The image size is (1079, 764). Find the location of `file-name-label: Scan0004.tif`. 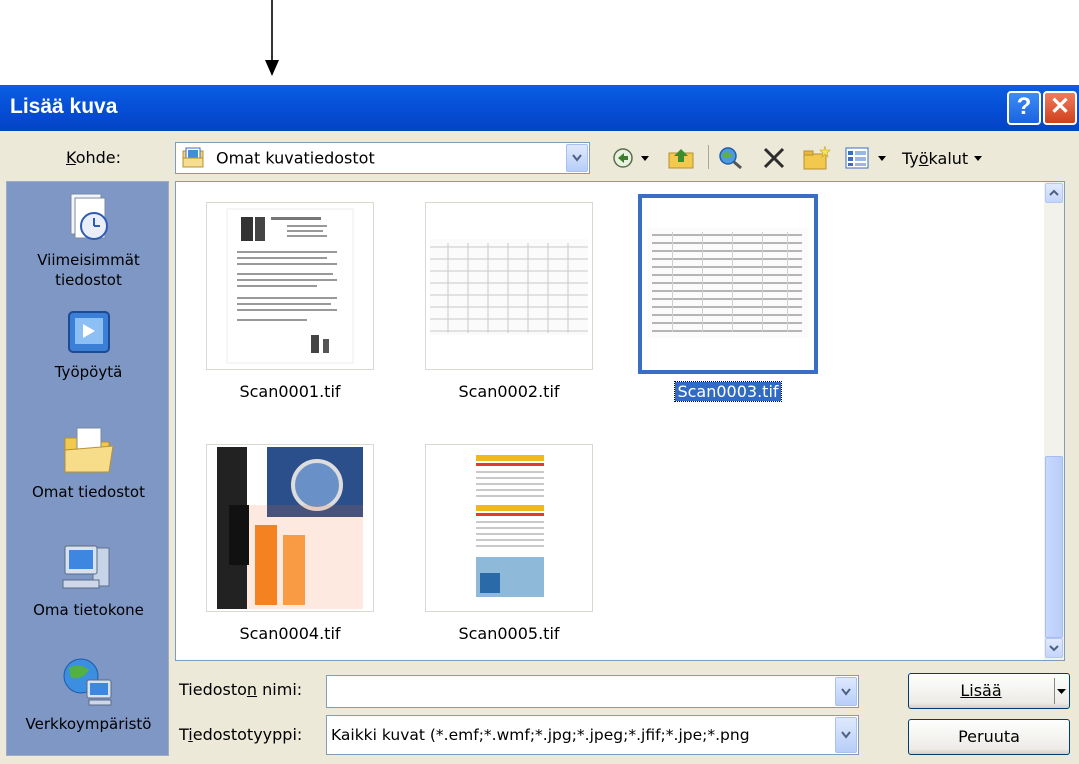

file-name-label: Scan0004.tif is located at coordinates (290, 633).